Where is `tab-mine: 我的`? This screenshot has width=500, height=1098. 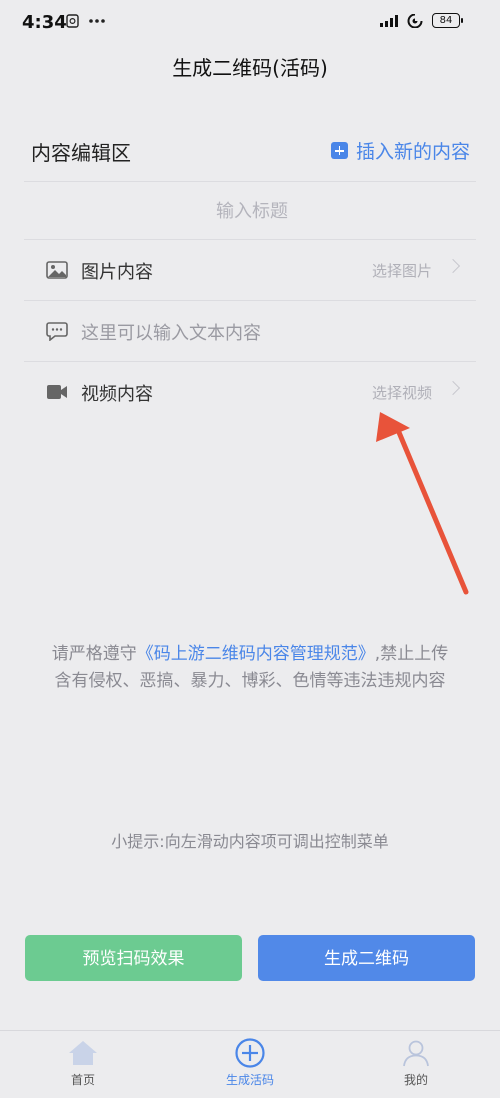 tab-mine: 我的 is located at coordinates (416, 1064).